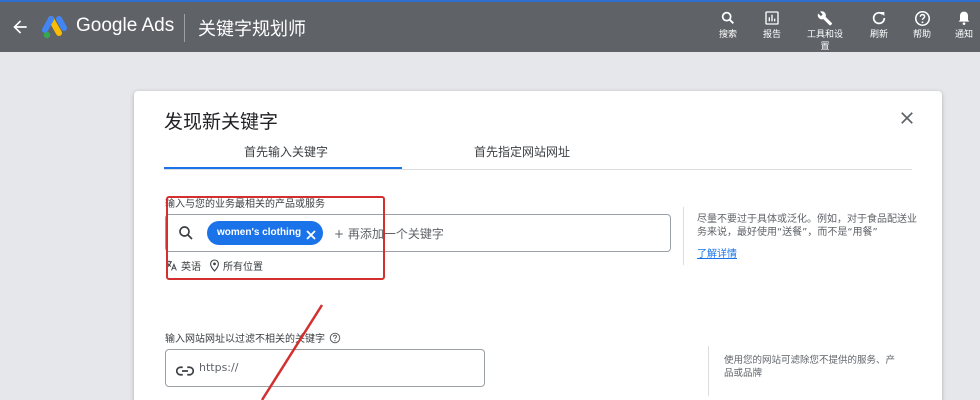  I want to click on back-arrow-icon, so click(20, 27).